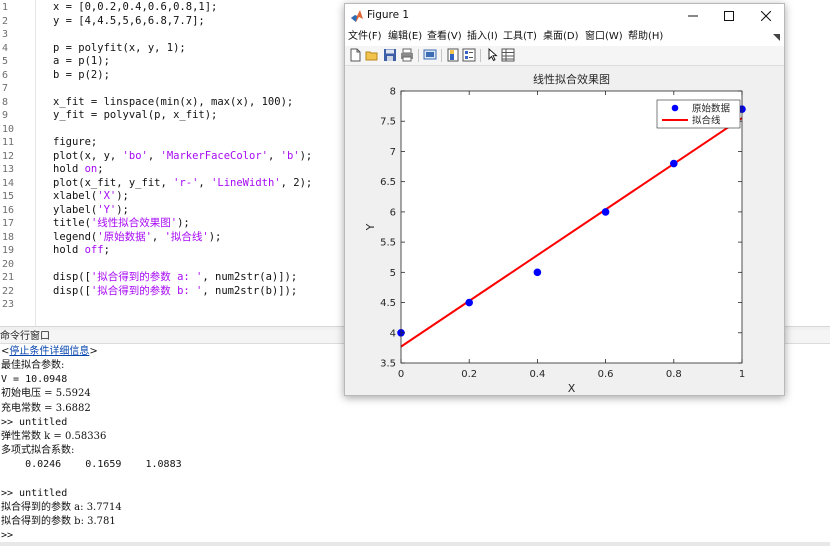  I want to click on string-token: 'bo', so click(135, 155).